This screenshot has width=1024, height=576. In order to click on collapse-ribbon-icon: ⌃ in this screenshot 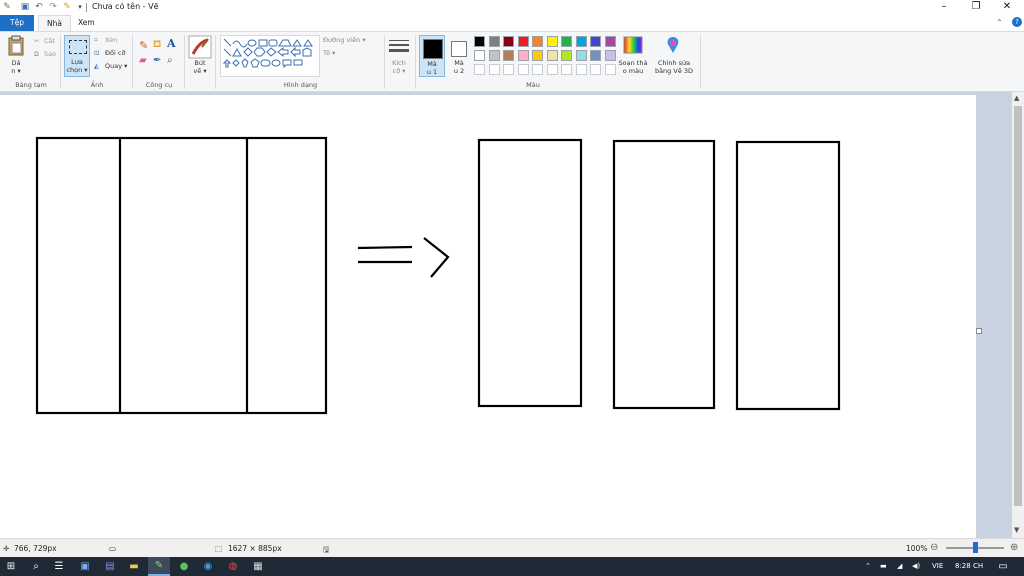, I will do `click(999, 22)`.